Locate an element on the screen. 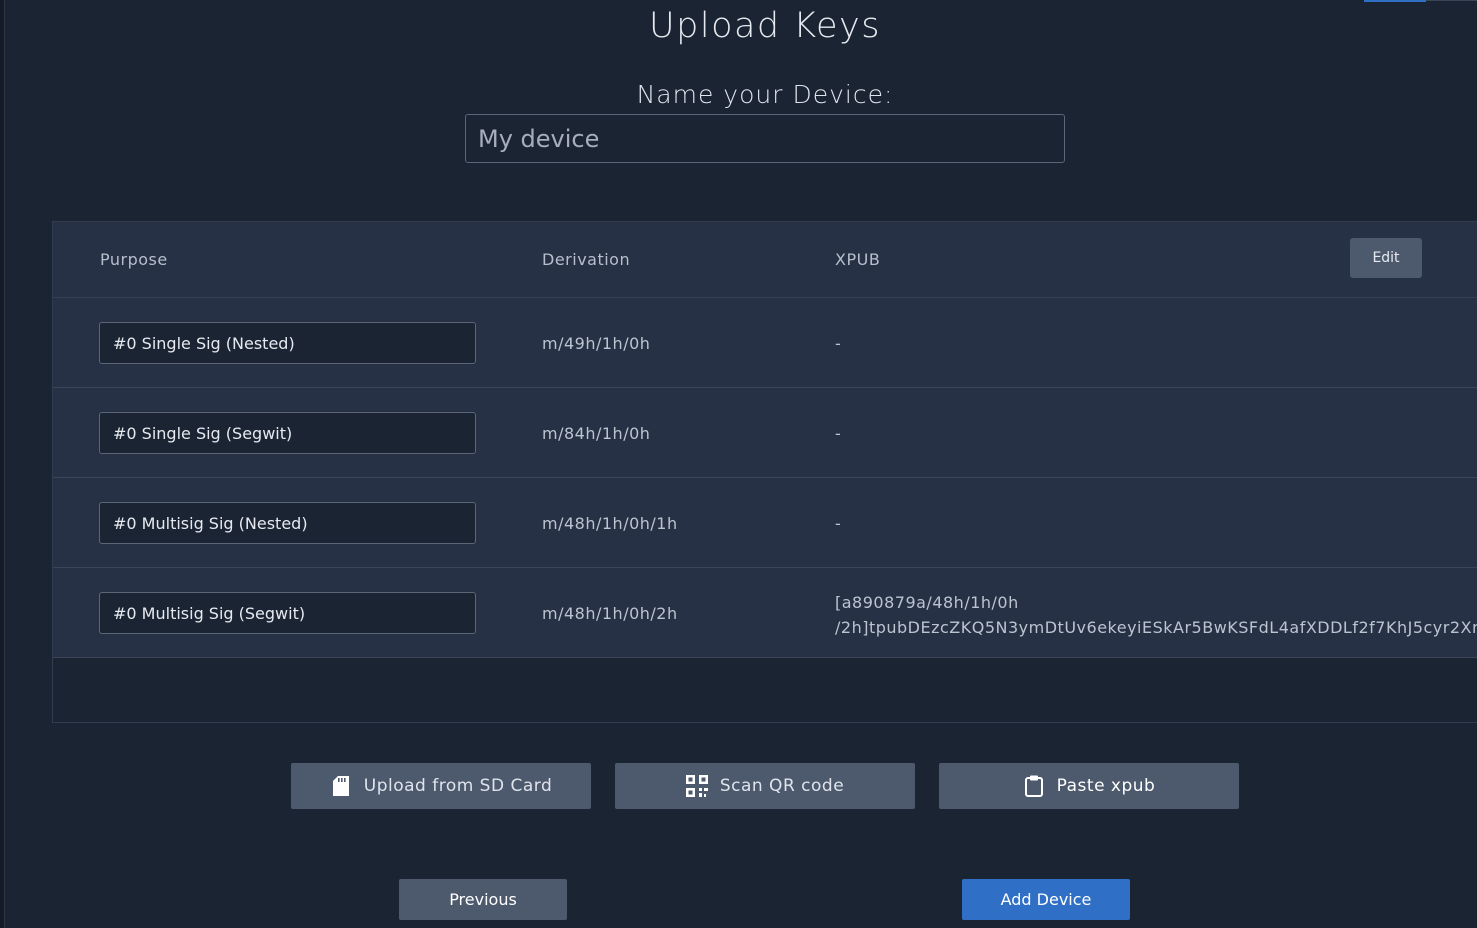 This screenshot has width=1477, height=928. previous-button: Previous is located at coordinates (483, 899).